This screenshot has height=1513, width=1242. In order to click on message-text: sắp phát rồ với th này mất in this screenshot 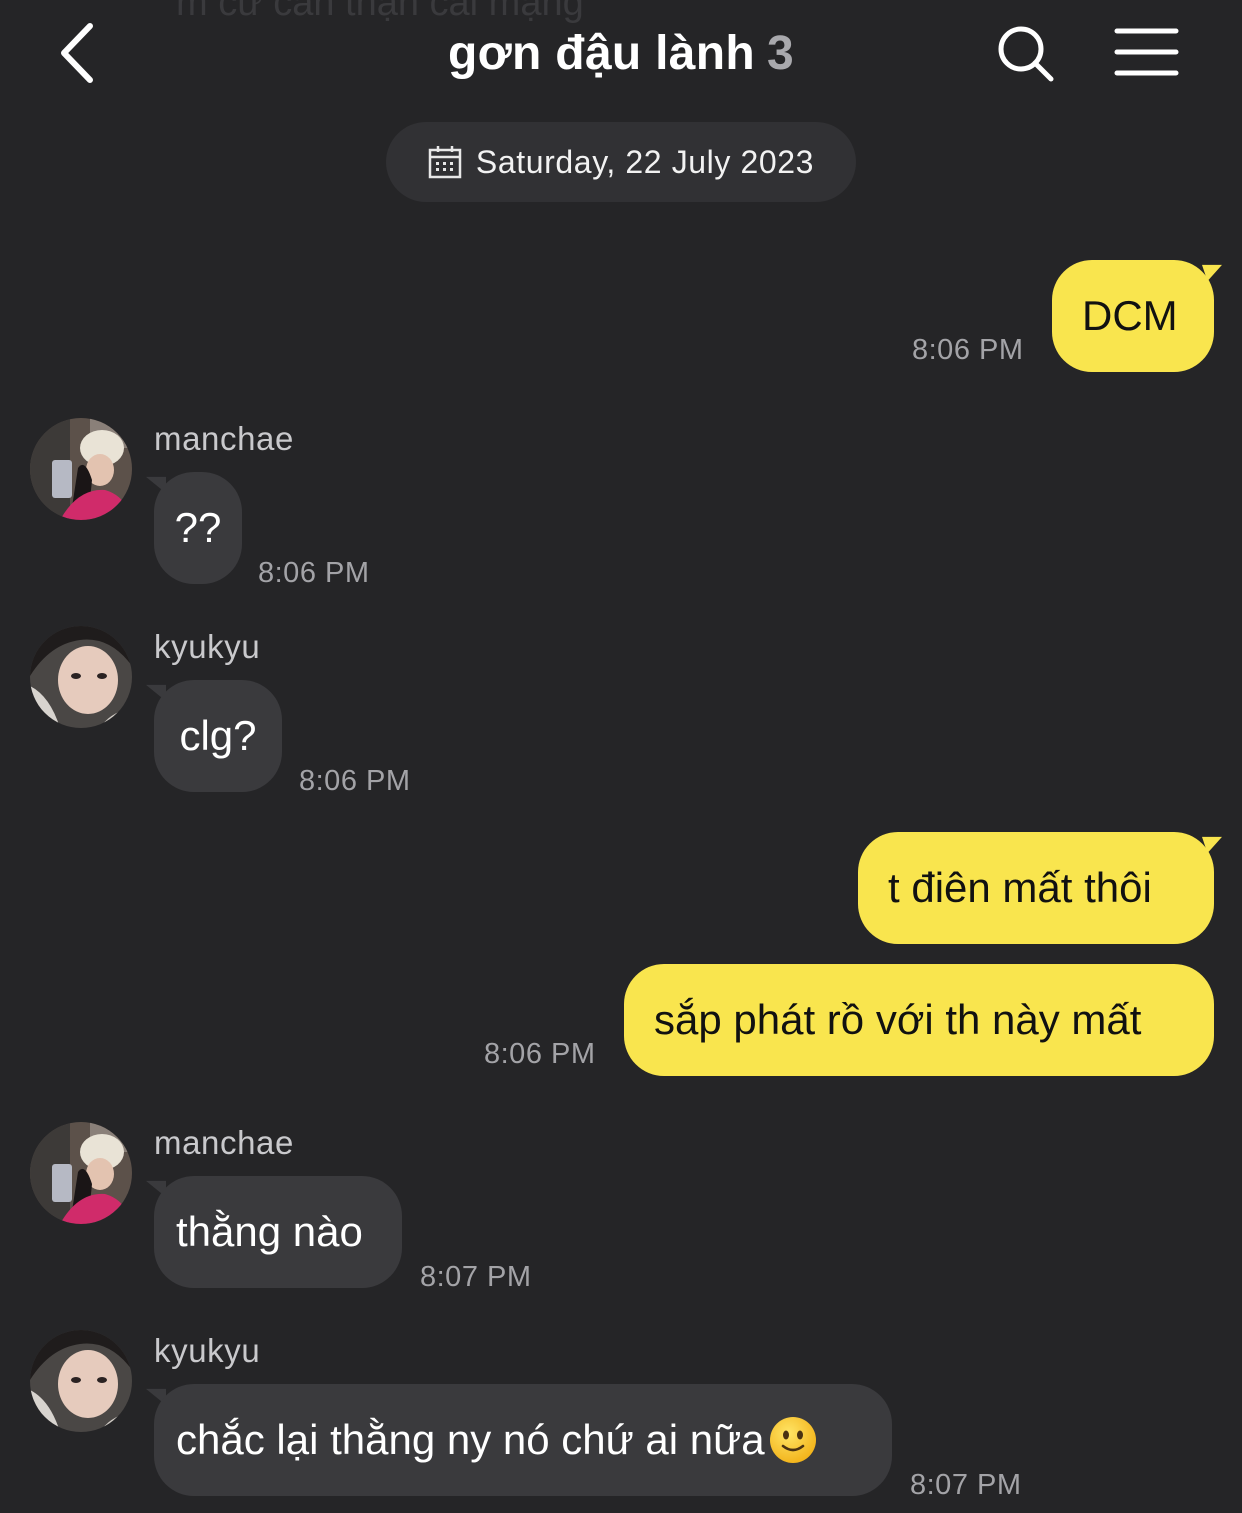, I will do `click(898, 1019)`.